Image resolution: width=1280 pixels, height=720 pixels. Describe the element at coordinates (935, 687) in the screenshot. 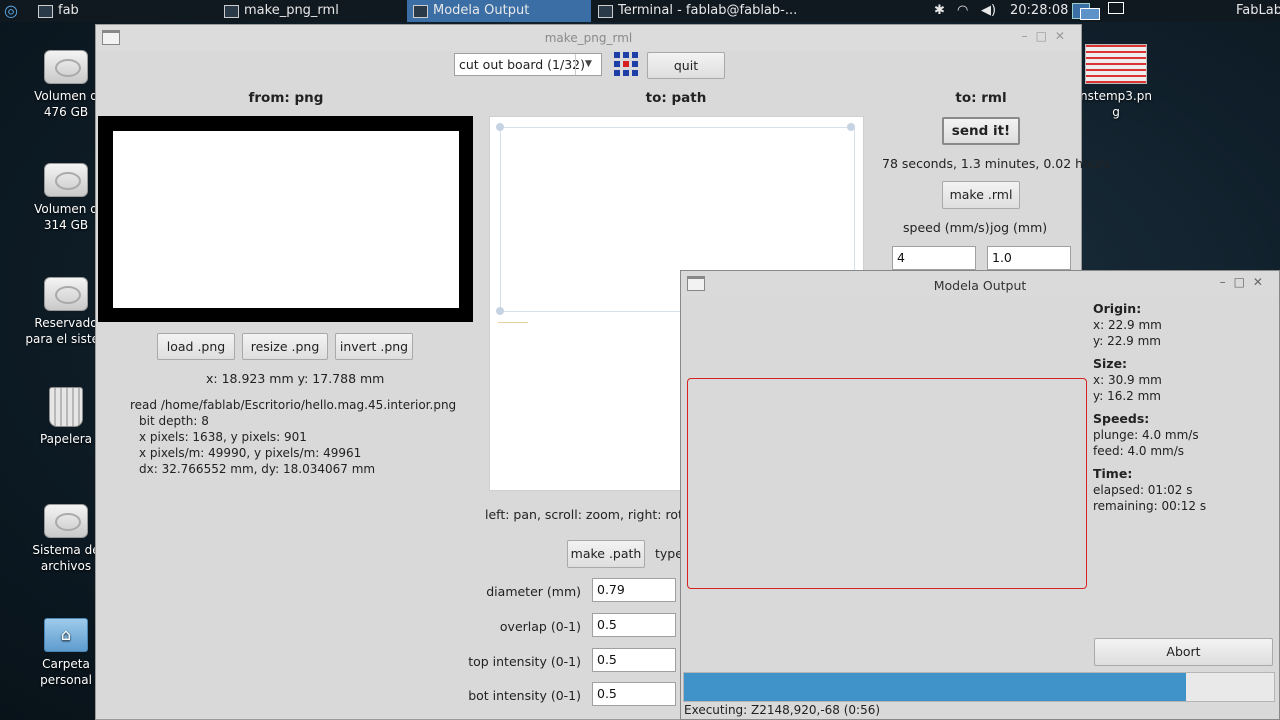

I see `progress-fill` at that location.